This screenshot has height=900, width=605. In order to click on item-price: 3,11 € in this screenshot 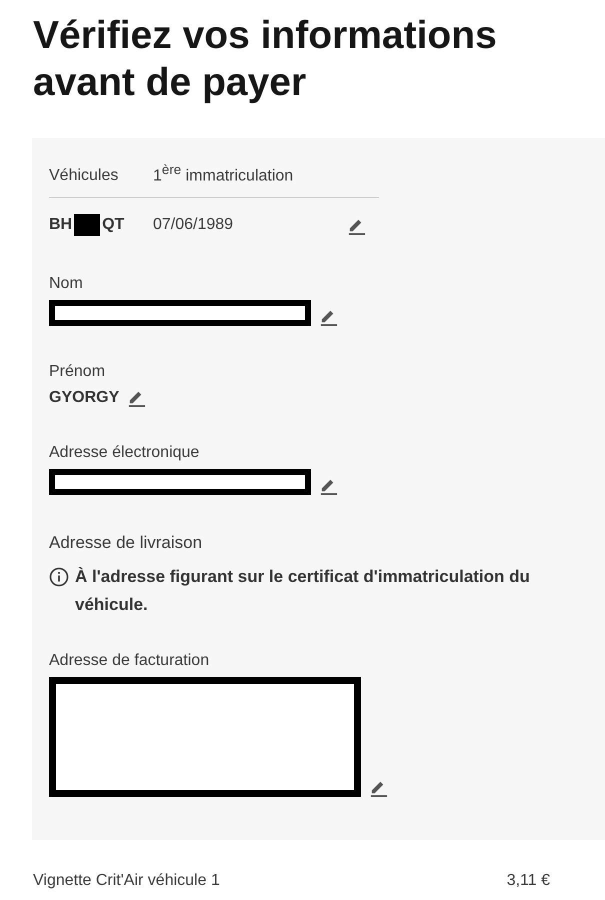, I will do `click(528, 881)`.